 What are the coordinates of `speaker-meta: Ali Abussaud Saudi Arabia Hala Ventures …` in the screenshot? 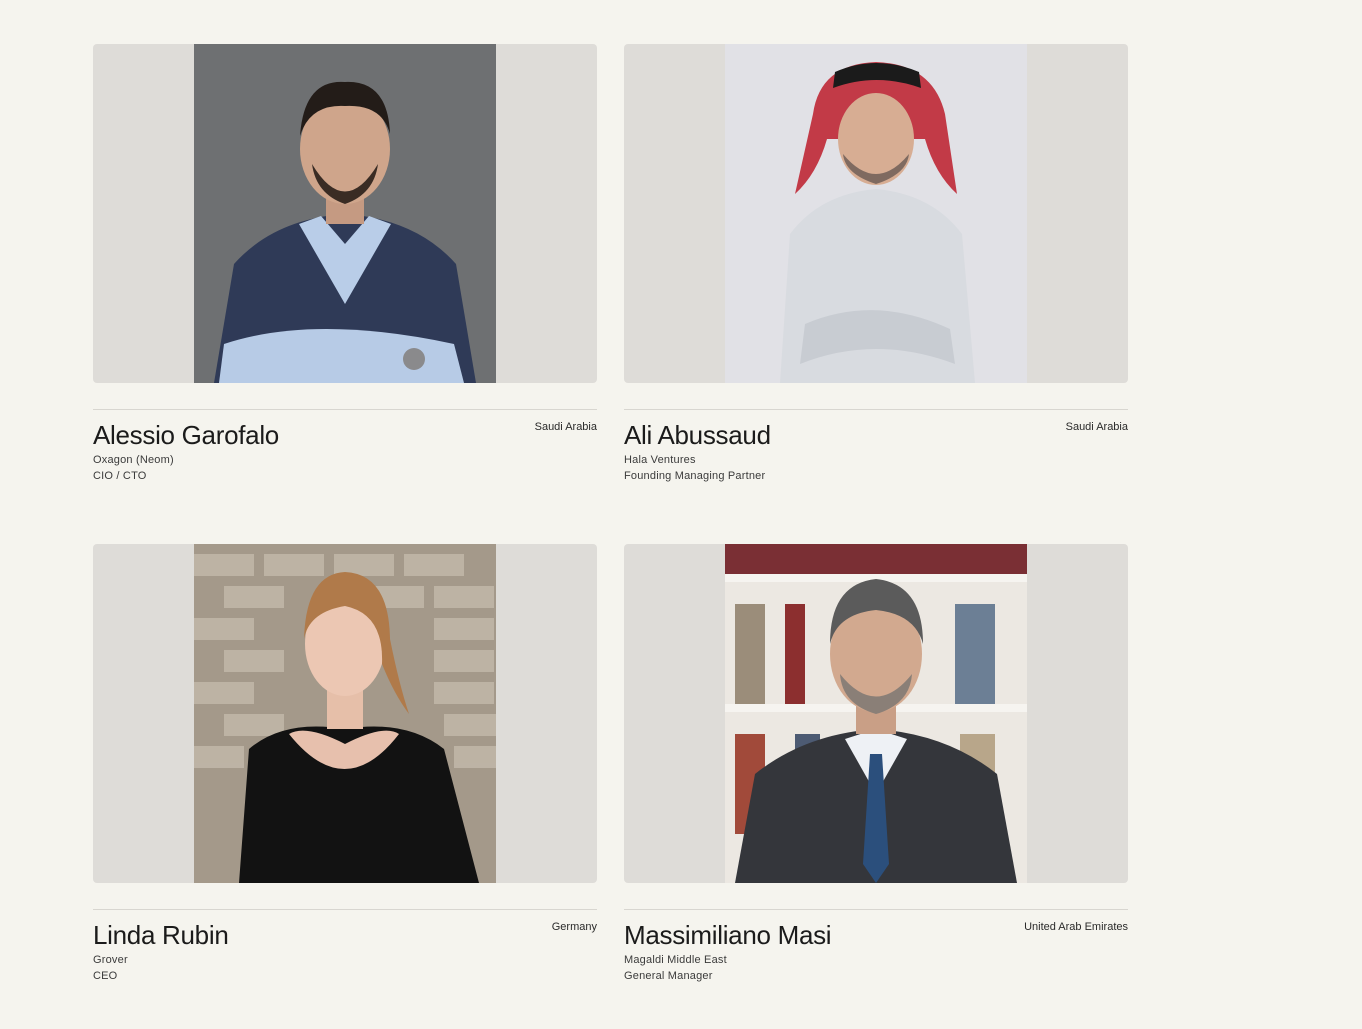 It's located at (876, 447).